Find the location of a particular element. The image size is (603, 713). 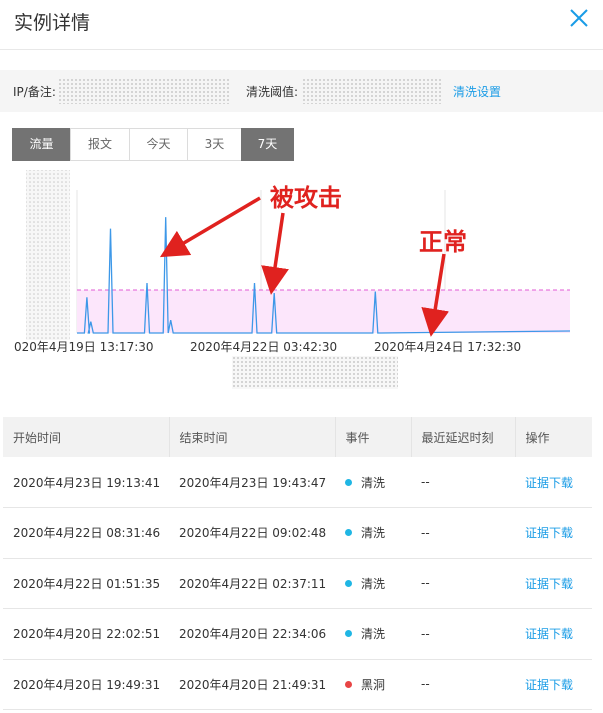

close-icon is located at coordinates (579, 18).